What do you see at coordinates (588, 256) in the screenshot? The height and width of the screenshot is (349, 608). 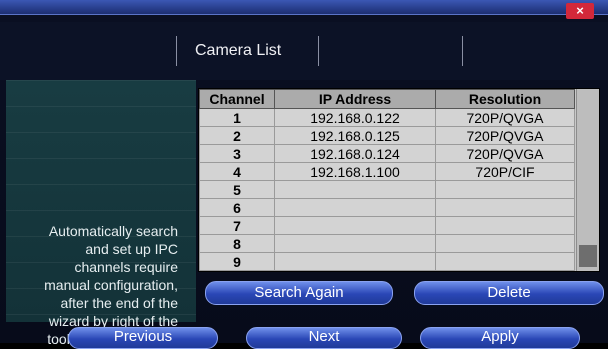 I see `scrollbar-thumb` at bounding box center [588, 256].